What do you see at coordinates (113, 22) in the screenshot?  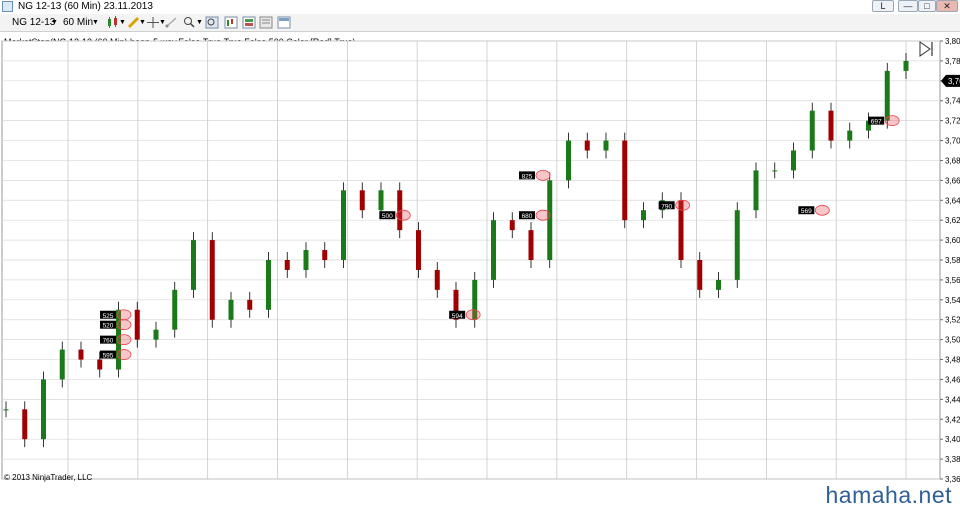 I see `bar-type-icon` at bounding box center [113, 22].